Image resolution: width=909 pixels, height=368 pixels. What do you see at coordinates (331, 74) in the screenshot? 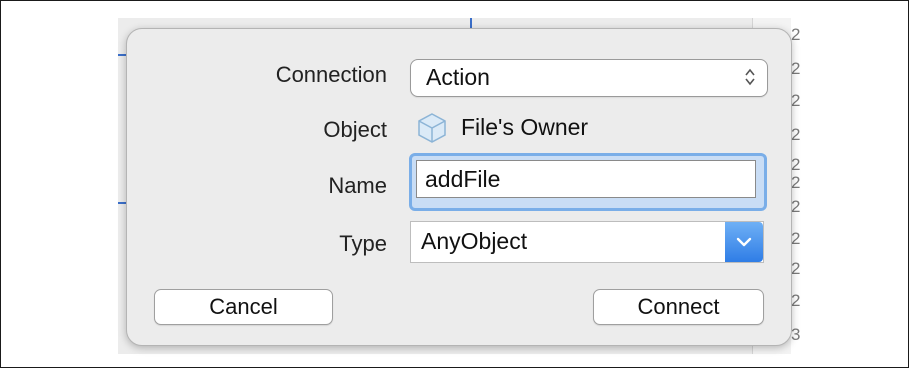
I see `connection-label: Connection` at bounding box center [331, 74].